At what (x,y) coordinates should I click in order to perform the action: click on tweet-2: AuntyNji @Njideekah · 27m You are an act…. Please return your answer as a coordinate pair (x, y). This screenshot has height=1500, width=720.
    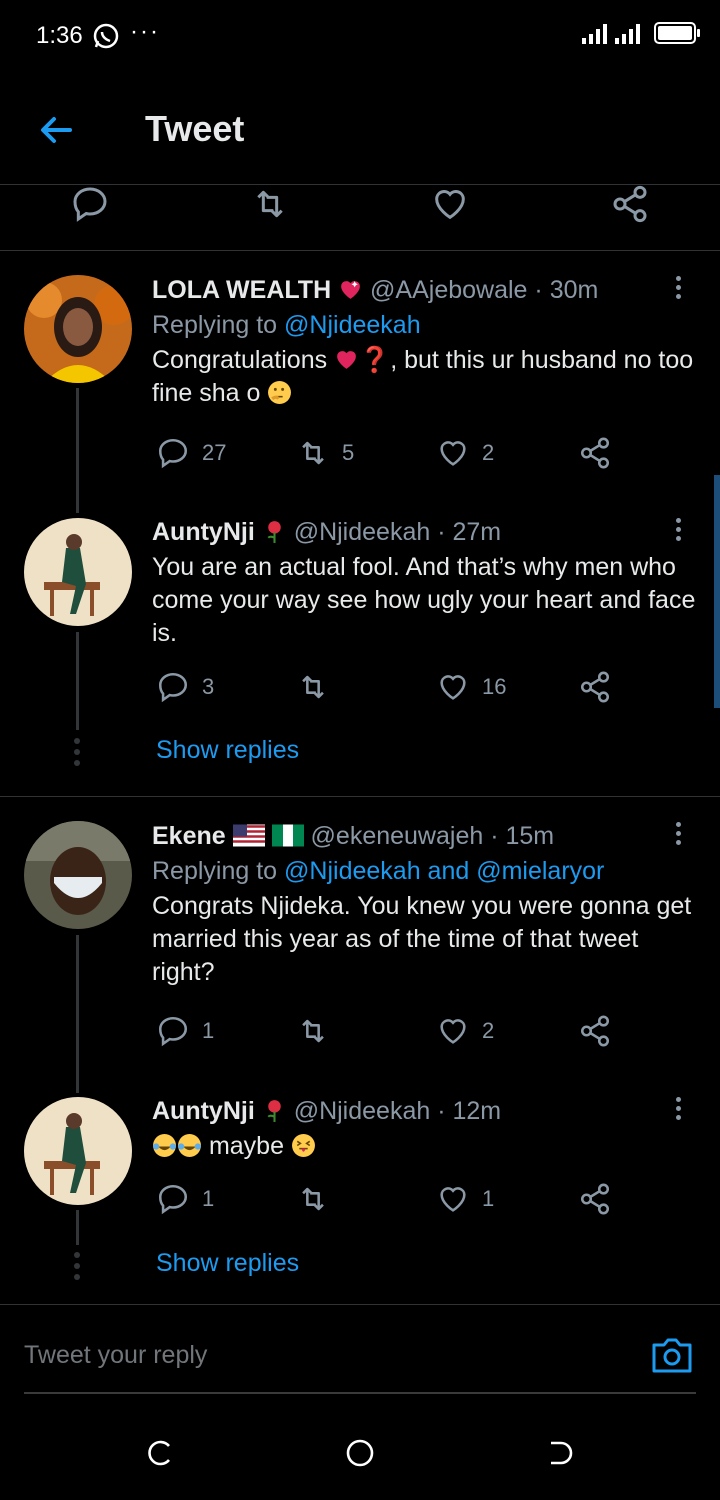
    Looking at the image, I should click on (424, 584).